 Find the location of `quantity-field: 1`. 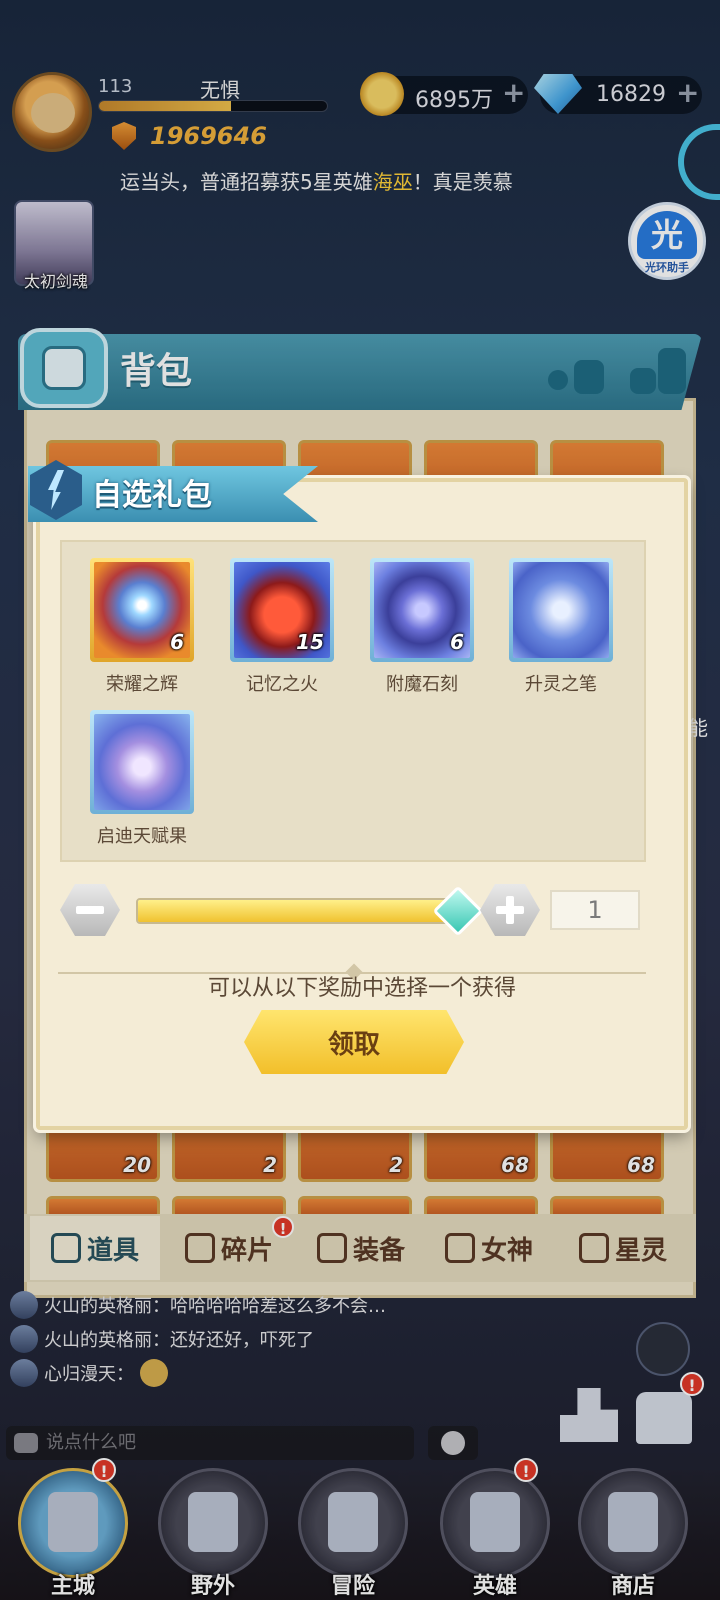

quantity-field: 1 is located at coordinates (595, 910).